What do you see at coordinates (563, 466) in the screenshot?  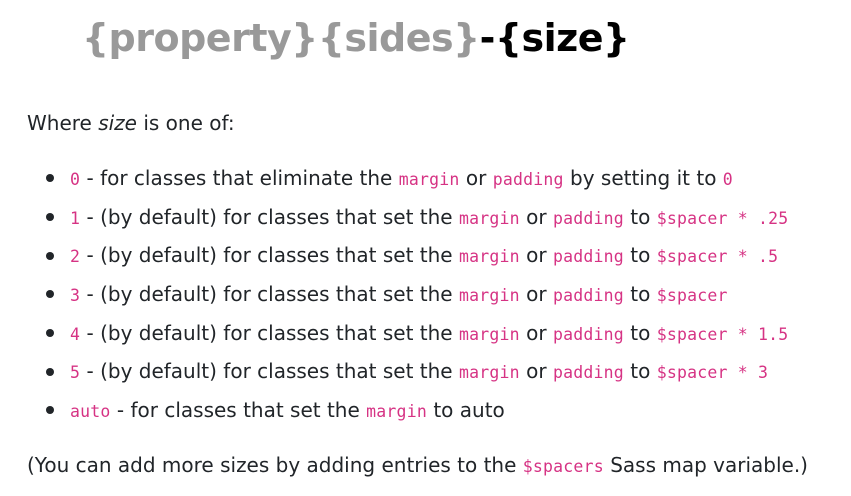 I see `code-spacers: $spacers` at bounding box center [563, 466].